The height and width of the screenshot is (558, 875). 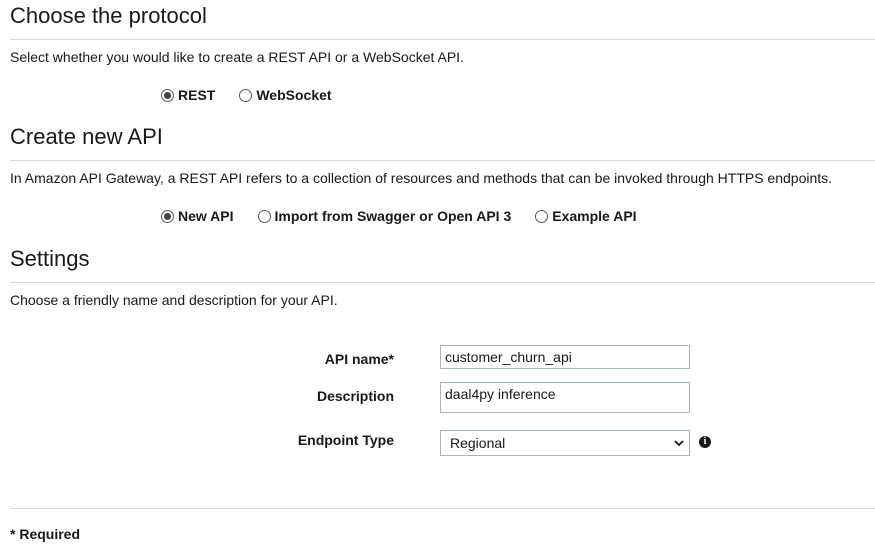 What do you see at coordinates (594, 216) in the screenshot?
I see `create-option-example-api-label: Example API` at bounding box center [594, 216].